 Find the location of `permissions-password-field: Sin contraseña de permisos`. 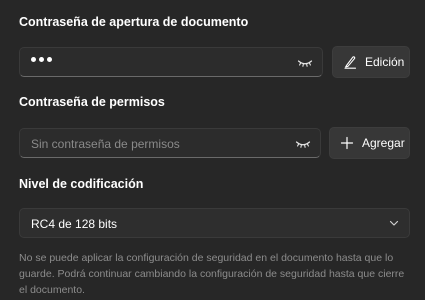

permissions-password-field: Sin contraseña de permisos is located at coordinates (170, 143).